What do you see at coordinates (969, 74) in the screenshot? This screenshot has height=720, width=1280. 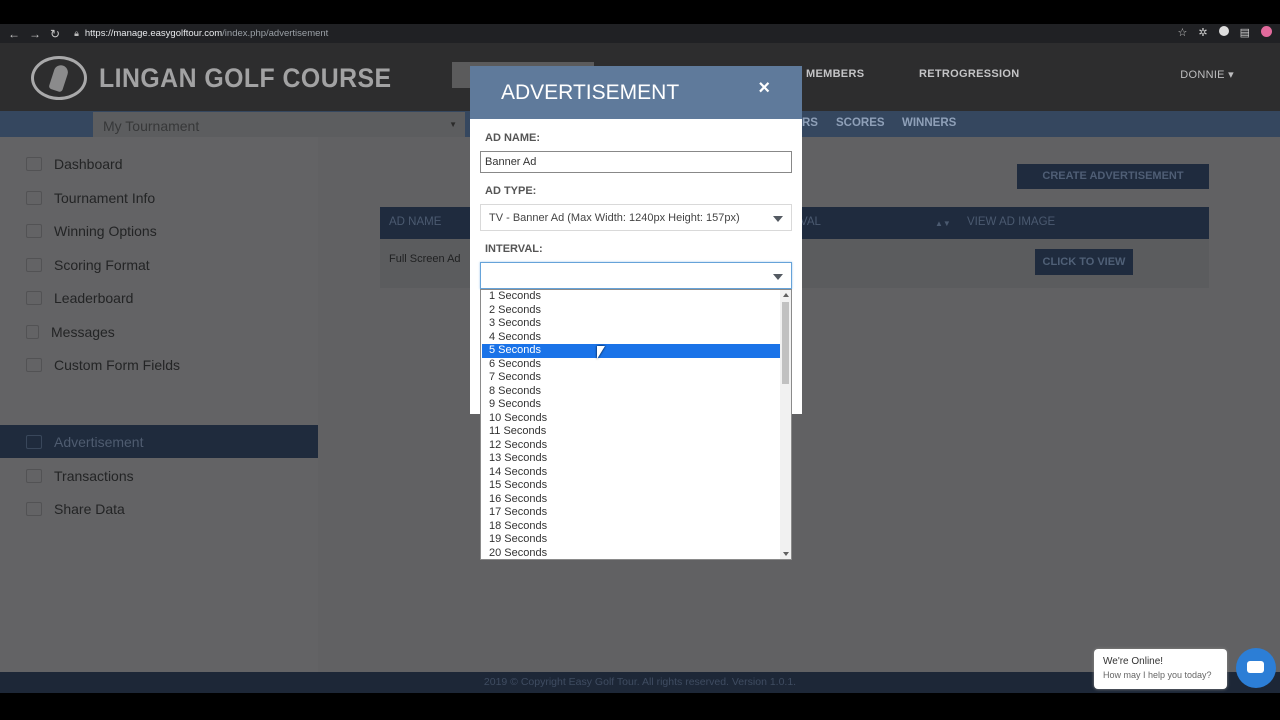 I see `nav-retrogression: RETROGRESSION` at bounding box center [969, 74].